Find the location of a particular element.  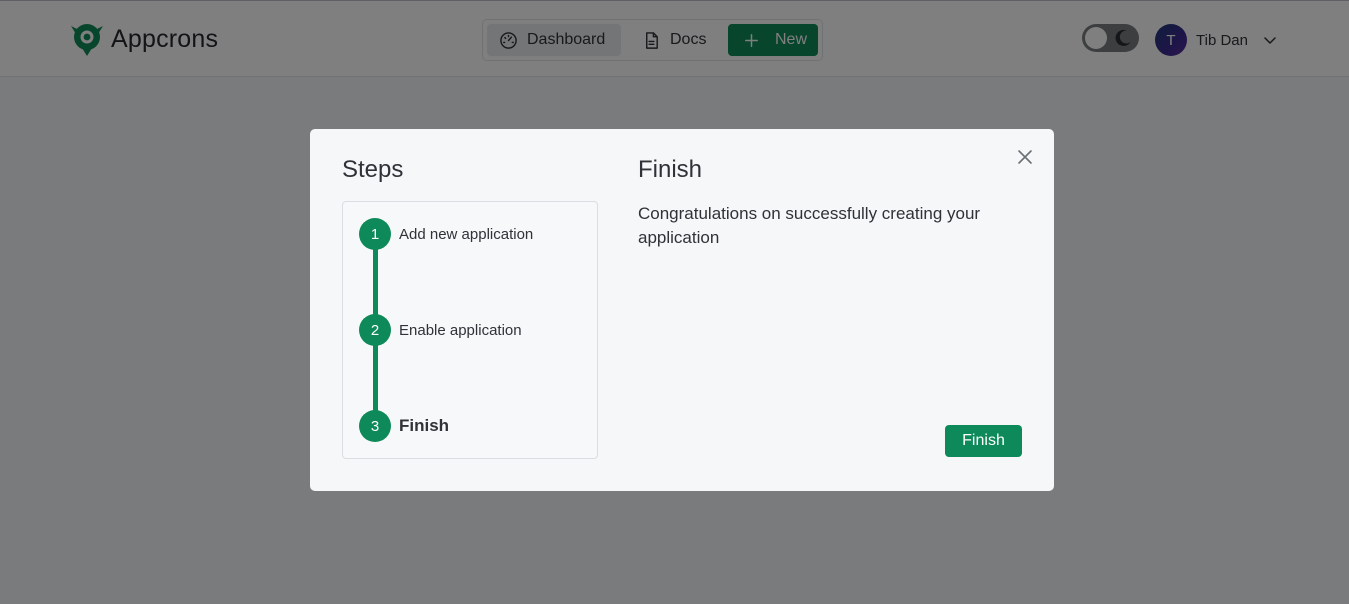

step-item-3: 3 Finish is located at coordinates (404, 426).